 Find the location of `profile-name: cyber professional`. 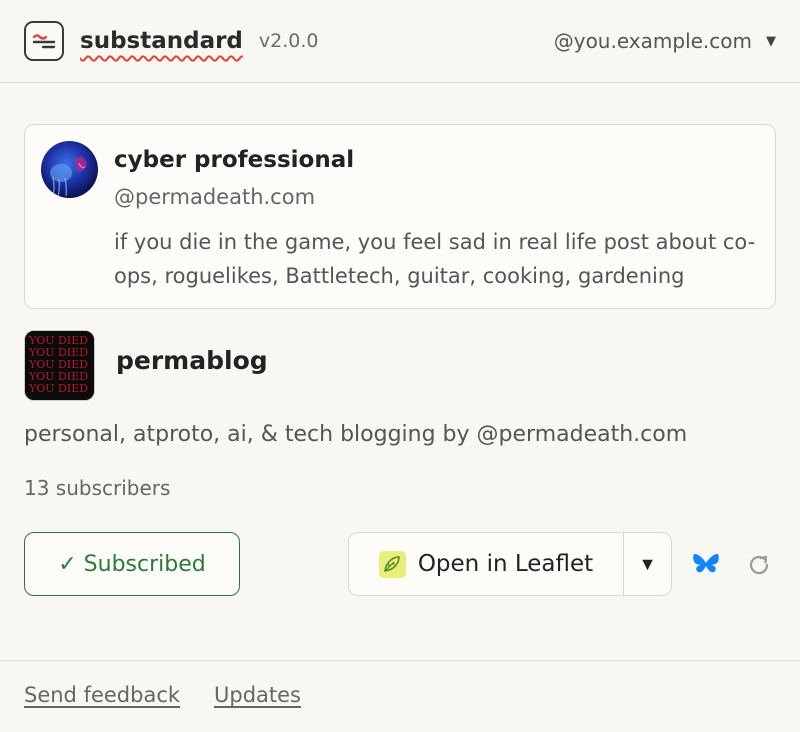

profile-name: cyber professional is located at coordinates (234, 160).